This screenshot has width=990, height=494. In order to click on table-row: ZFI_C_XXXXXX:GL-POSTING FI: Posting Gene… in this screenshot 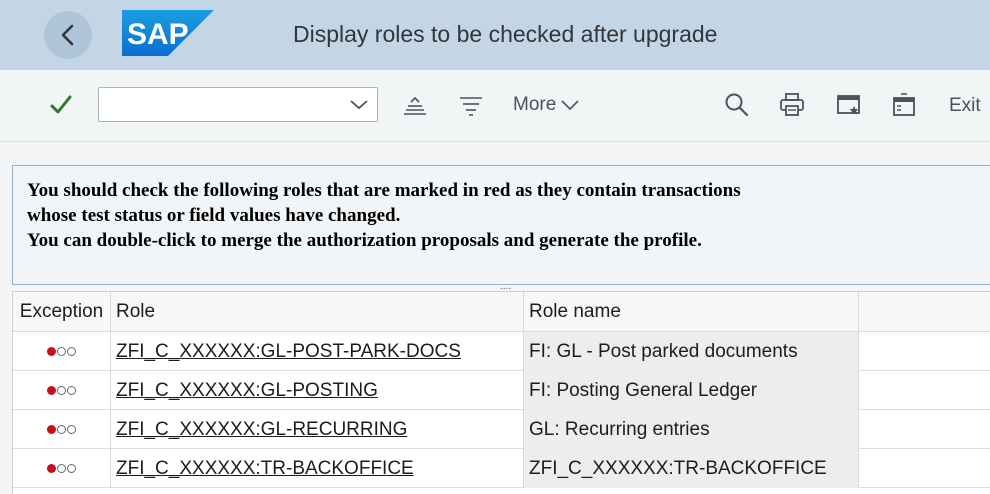, I will do `click(501, 390)`.